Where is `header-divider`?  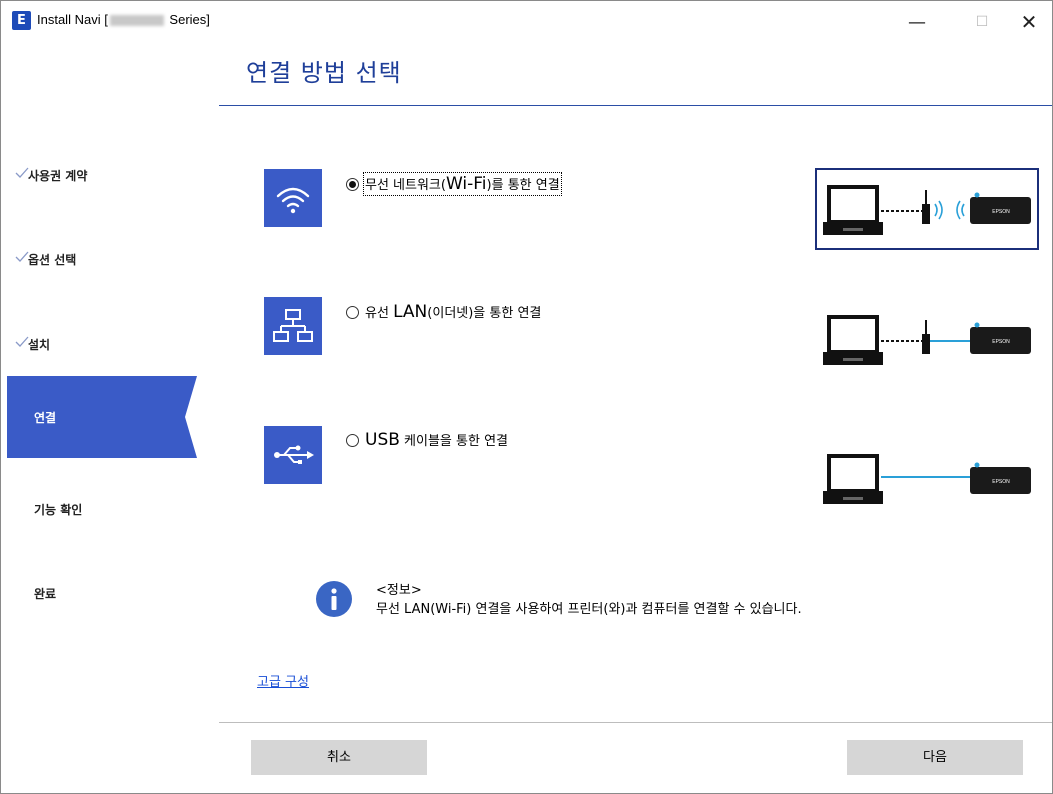 header-divider is located at coordinates (635, 105).